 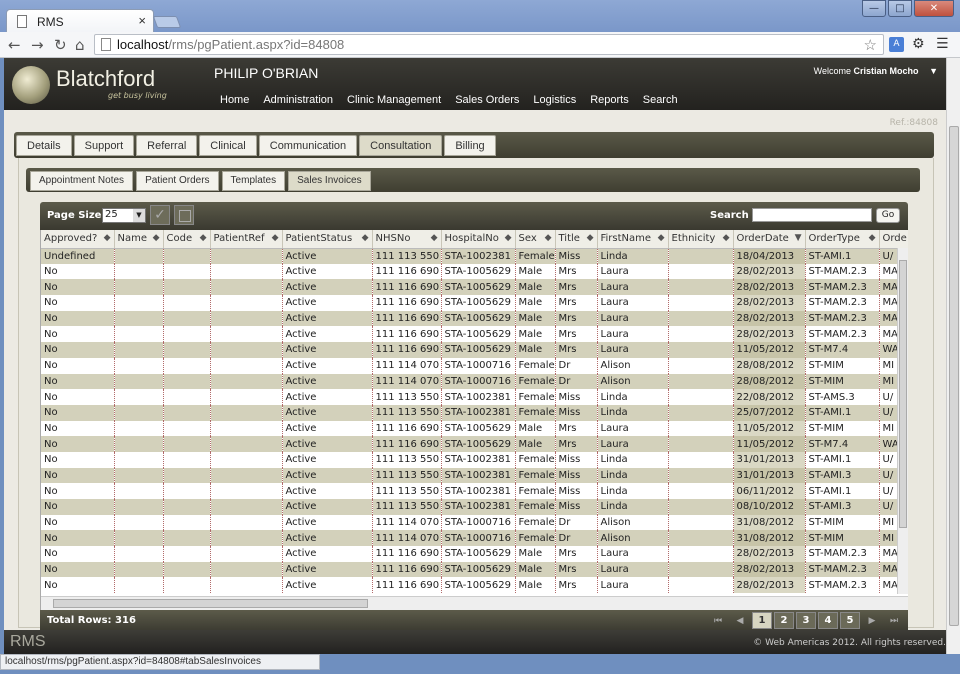 What do you see at coordinates (80, 45) in the screenshot?
I see `home-icon: ⌂` at bounding box center [80, 45].